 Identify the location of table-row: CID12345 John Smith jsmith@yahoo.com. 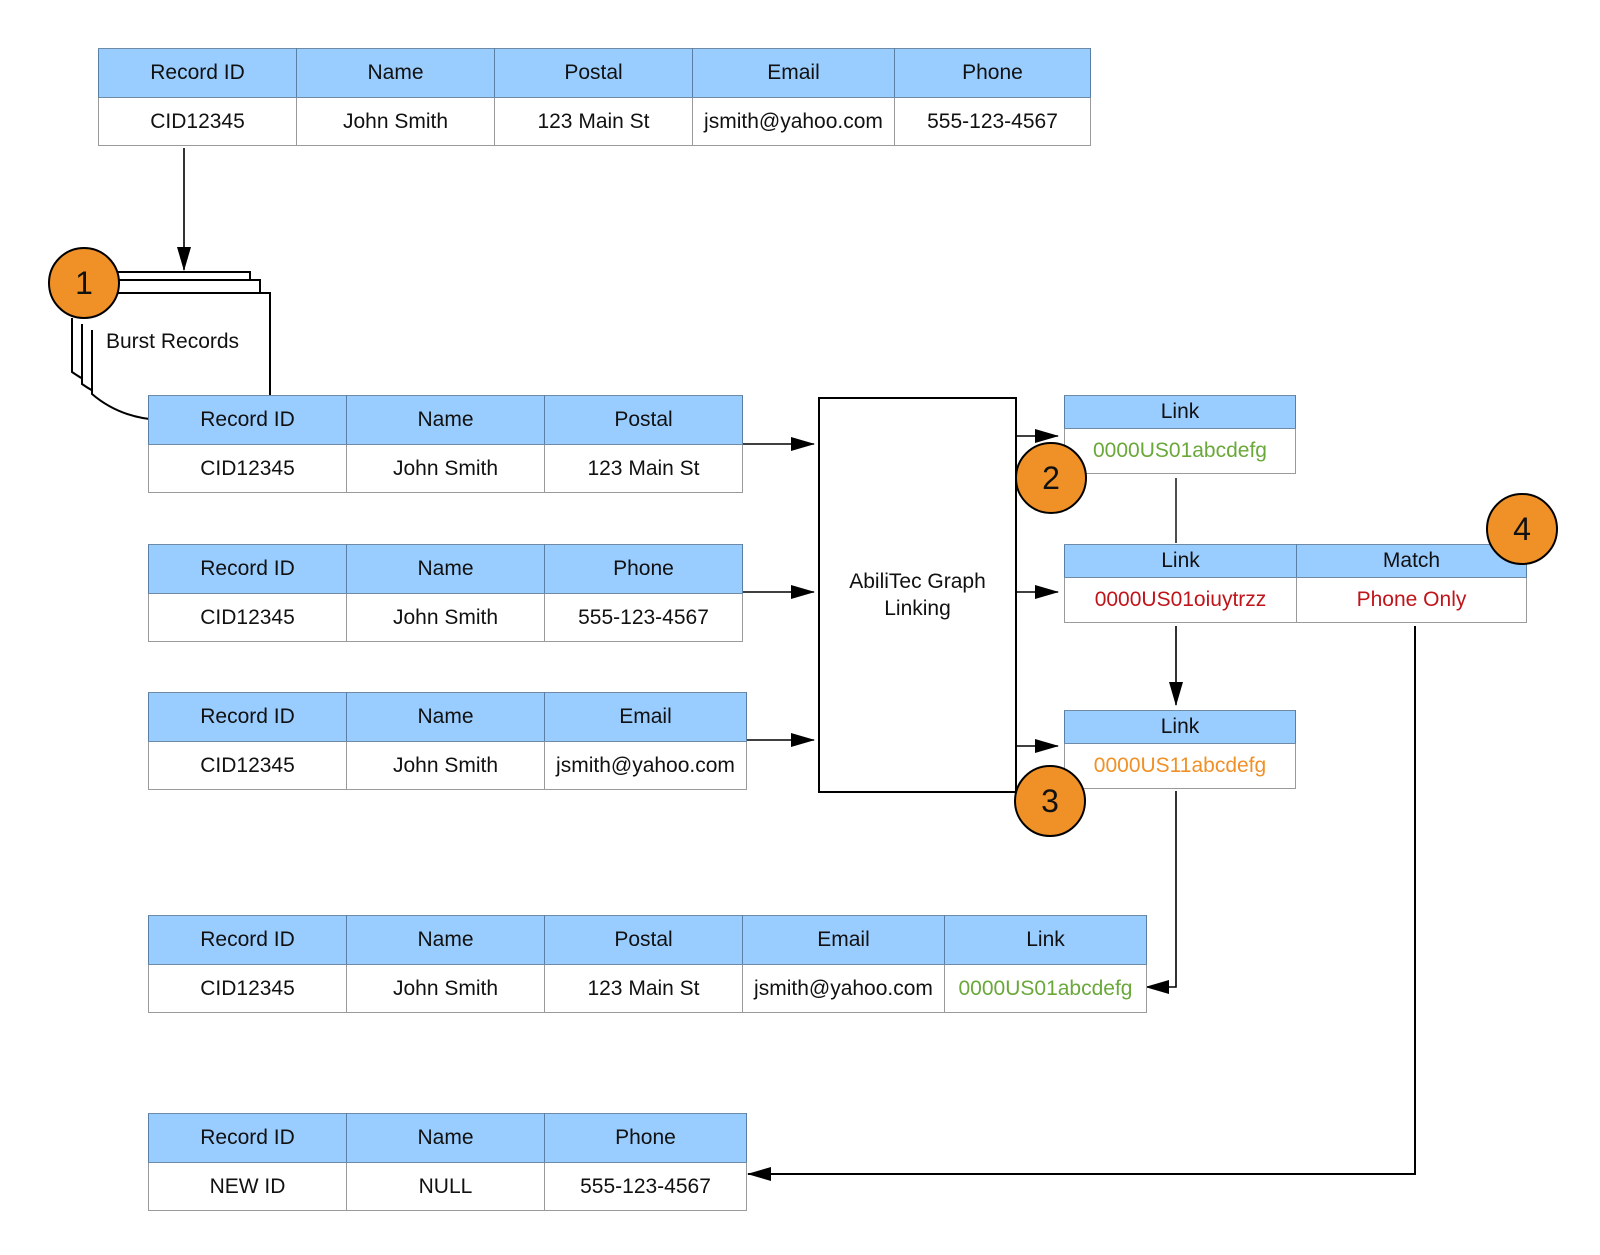
(447, 765).